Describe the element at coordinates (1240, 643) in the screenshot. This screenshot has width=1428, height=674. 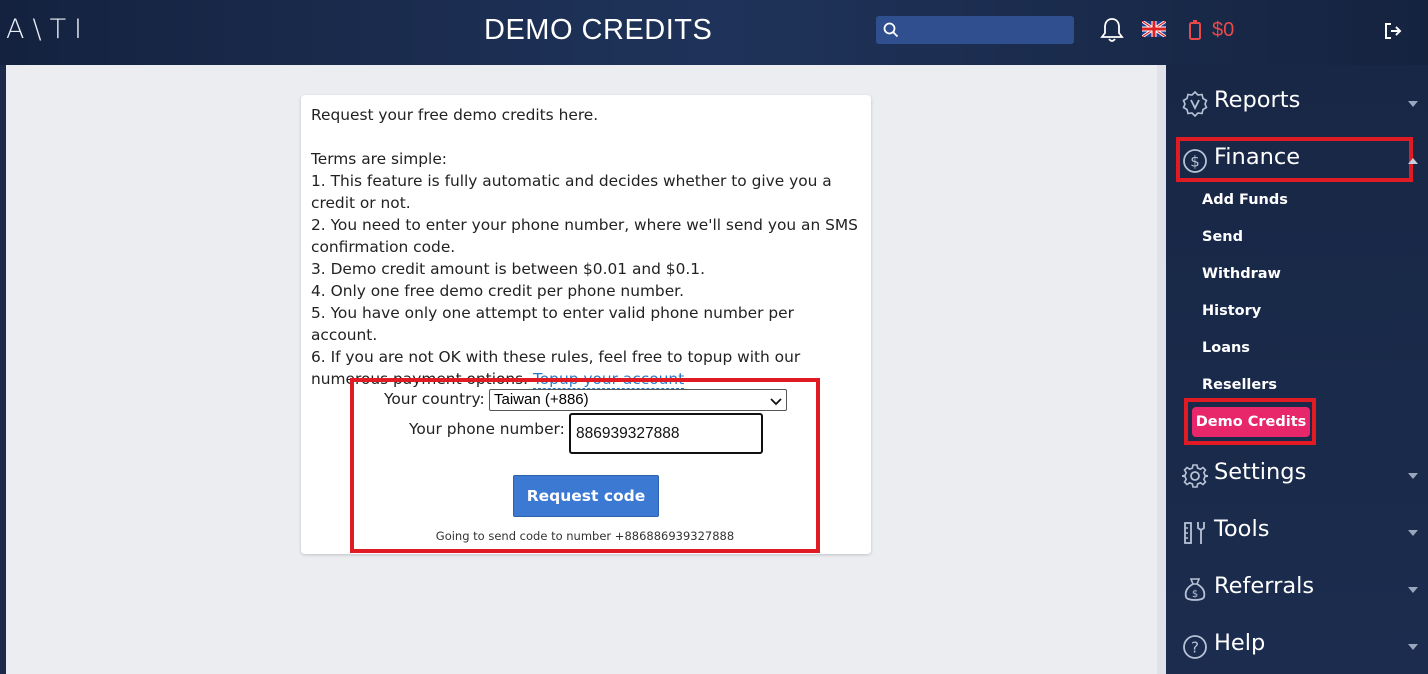
I see `sidebar-item-label: Help` at that location.